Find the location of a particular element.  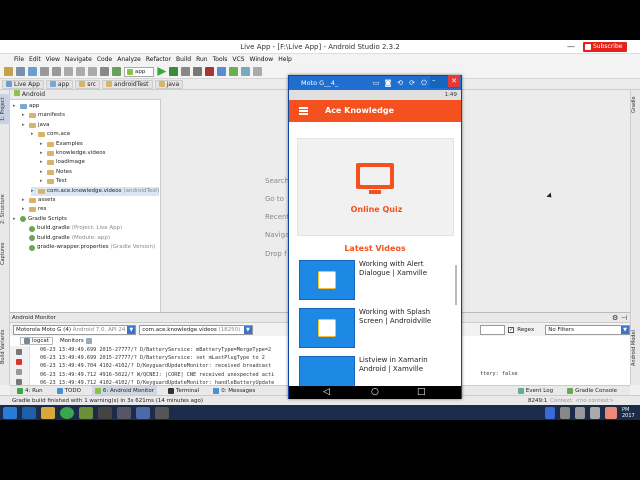

tab-todo: TODO is located at coordinates (69, 391).